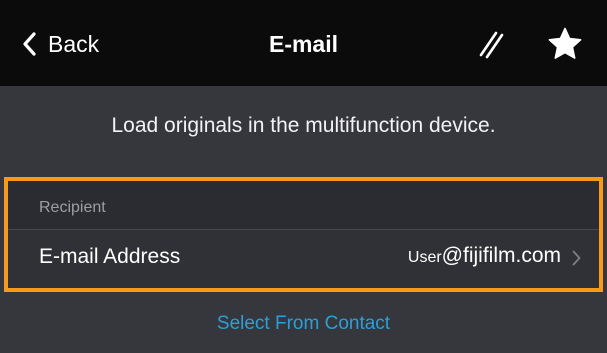 The width and height of the screenshot is (607, 353). I want to click on back-button: Back, so click(60, 44).